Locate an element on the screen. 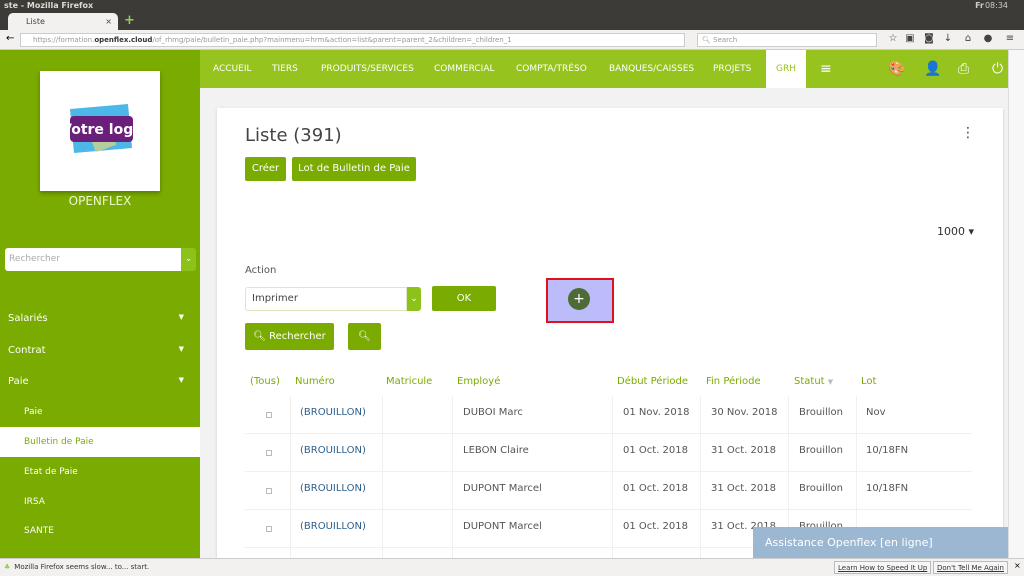 The width and height of the screenshot is (1024, 576). header-statut-label: Statut is located at coordinates (809, 381).